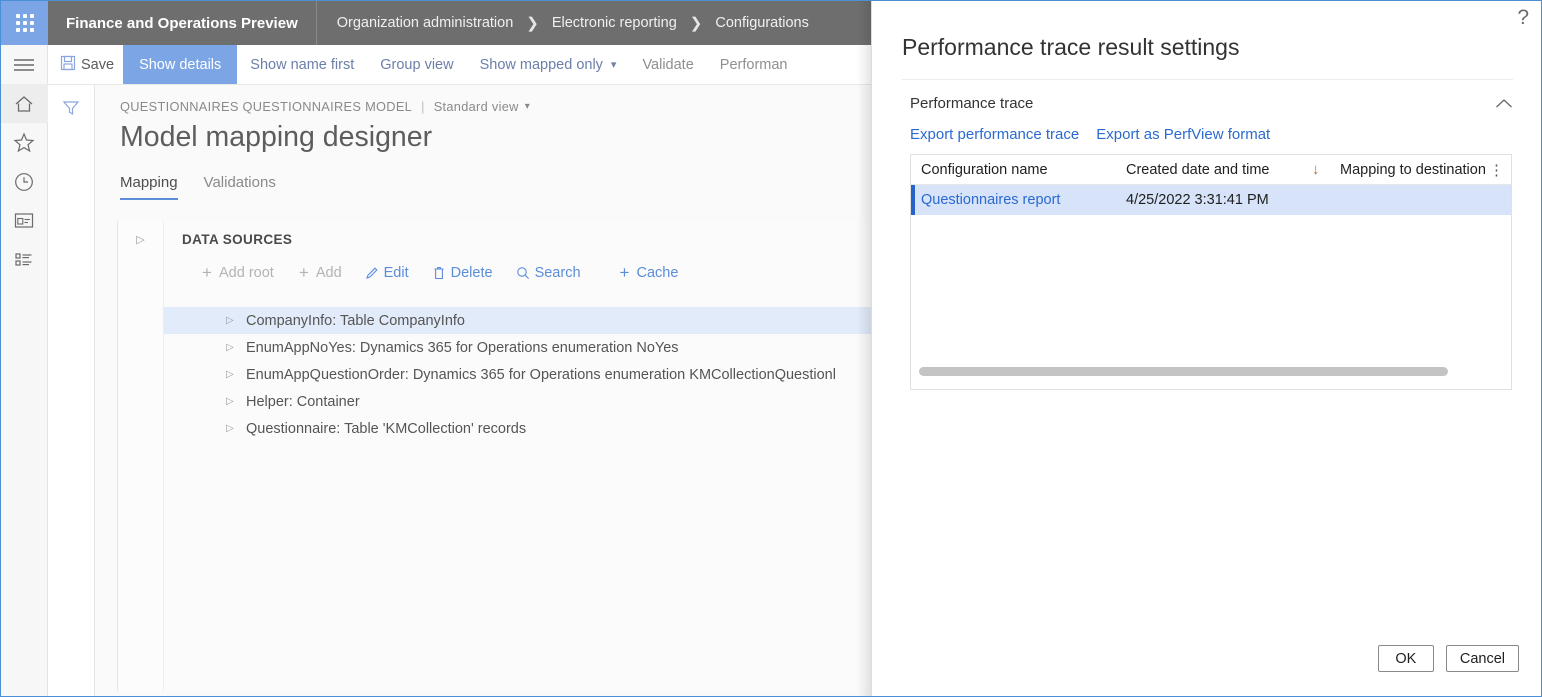  What do you see at coordinates (182, 23) in the screenshot?
I see `app-title: Finance and Operations Preview` at bounding box center [182, 23].